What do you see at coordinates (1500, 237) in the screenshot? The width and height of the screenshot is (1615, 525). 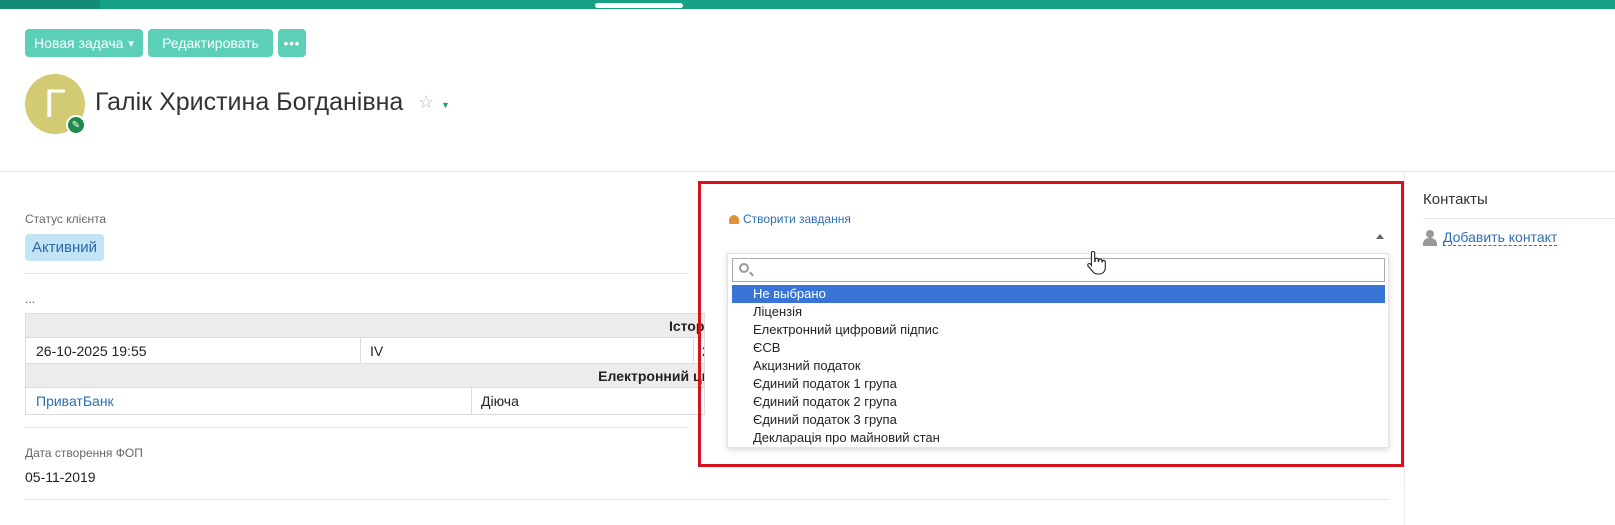 I see `add-contact-label: Добавить контакт` at bounding box center [1500, 237].